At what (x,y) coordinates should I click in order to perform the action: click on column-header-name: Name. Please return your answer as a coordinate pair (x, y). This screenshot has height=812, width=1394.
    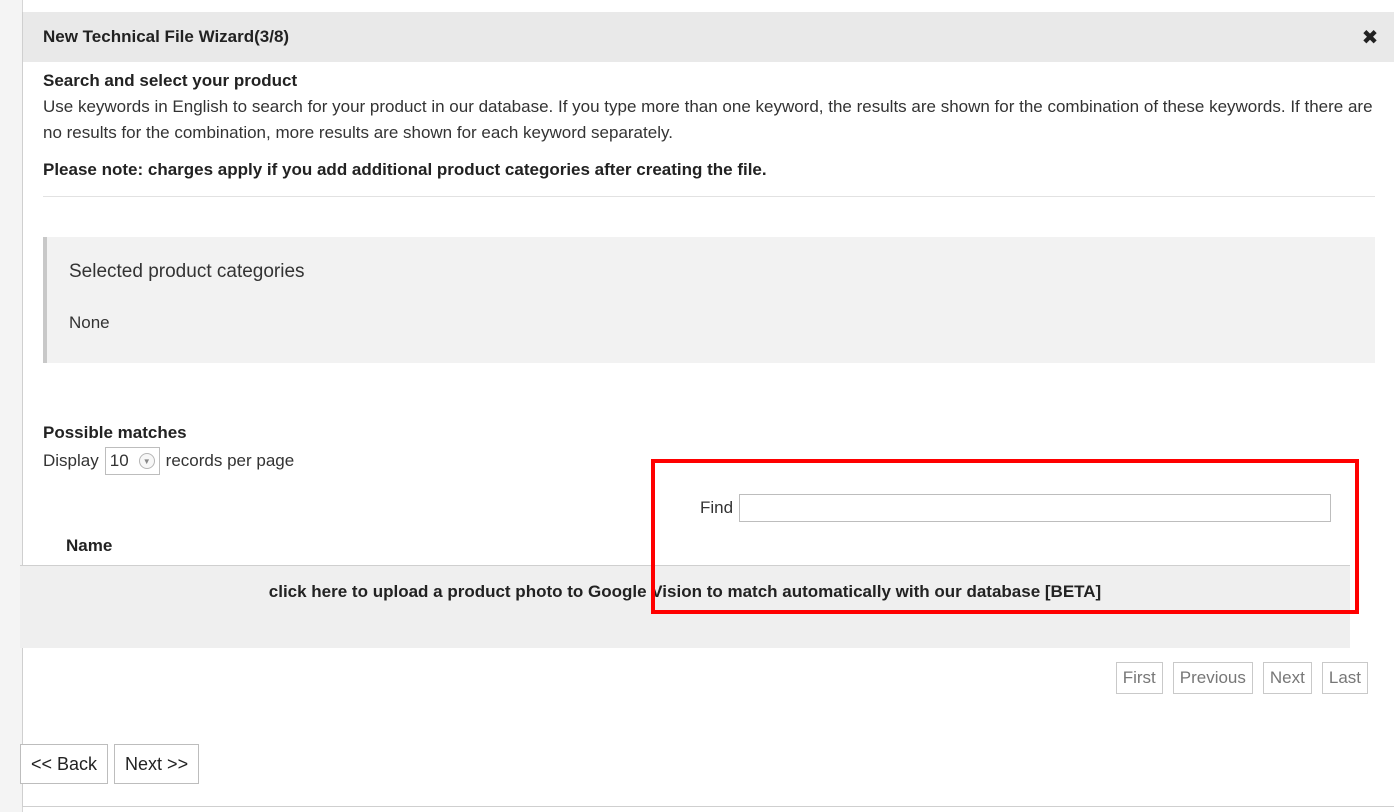
    Looking at the image, I should click on (89, 546).